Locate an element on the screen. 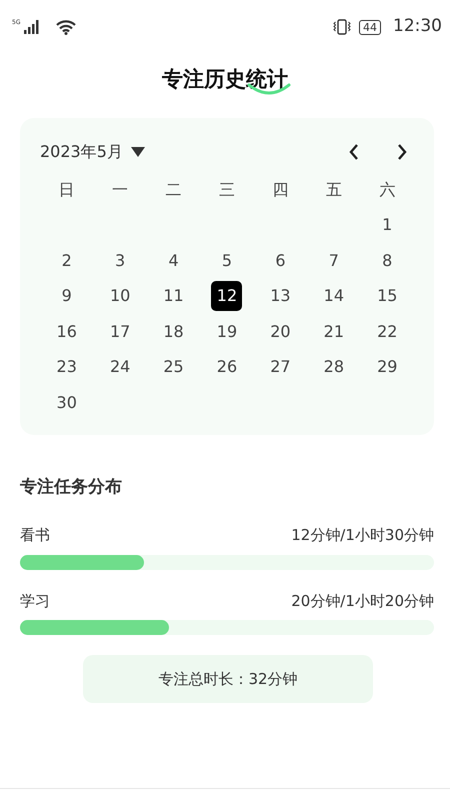  clock-time: 12:30 is located at coordinates (417, 26).